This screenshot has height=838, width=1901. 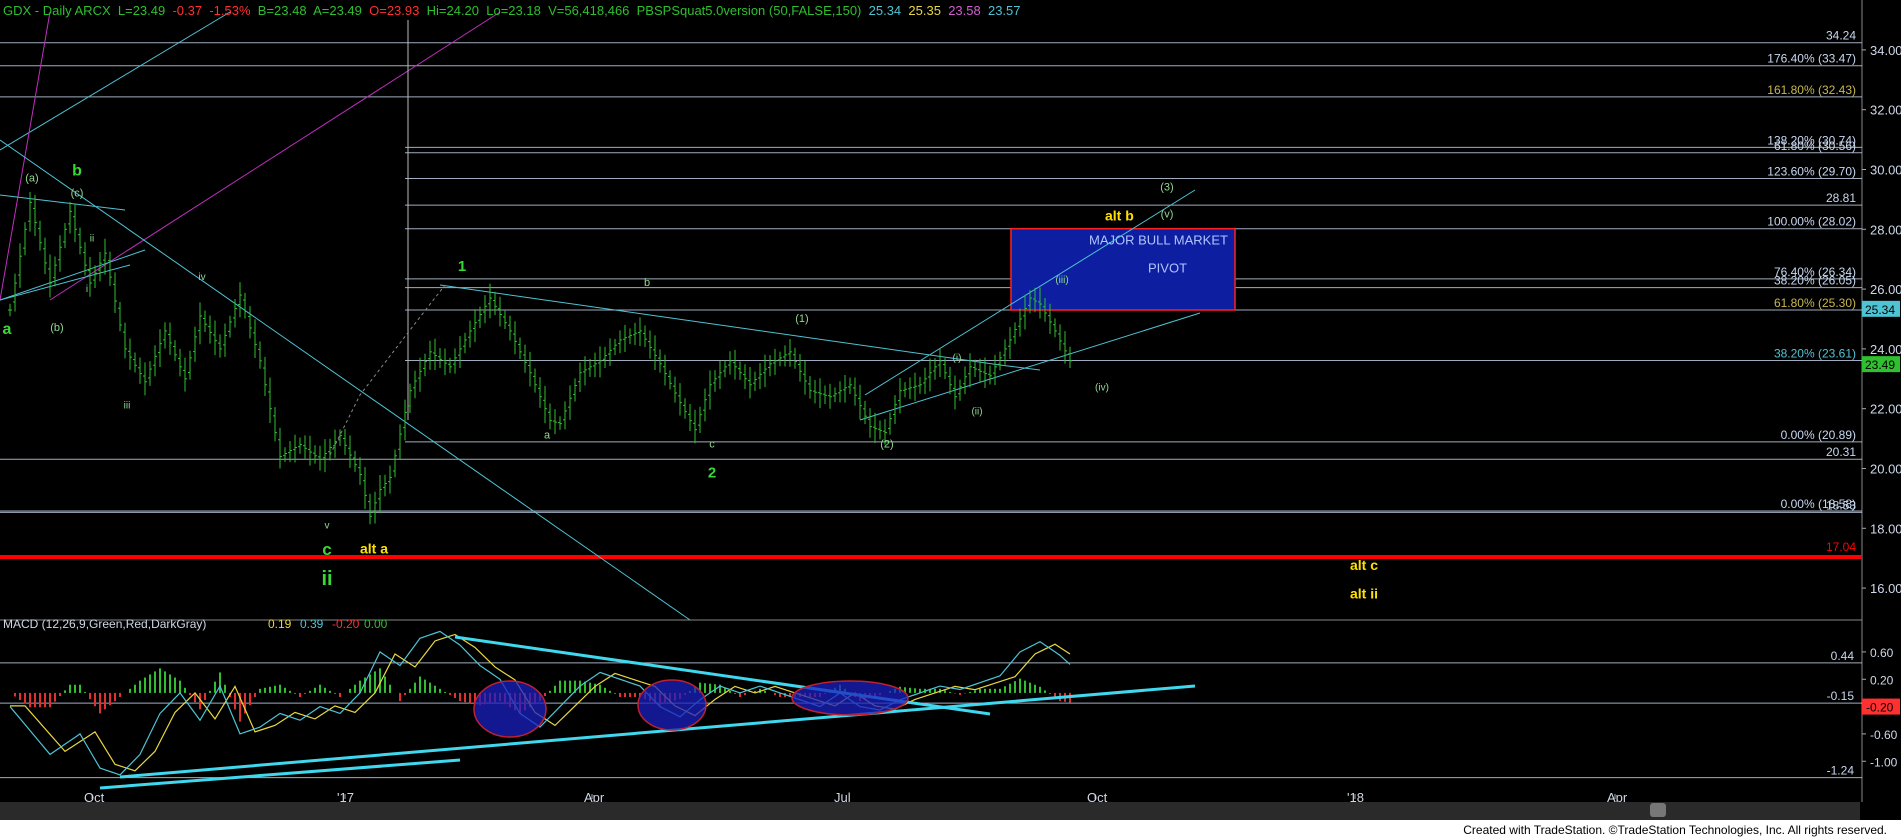 What do you see at coordinates (1841, 505) in the screenshot?
I see `fib-label: 18.53` at bounding box center [1841, 505].